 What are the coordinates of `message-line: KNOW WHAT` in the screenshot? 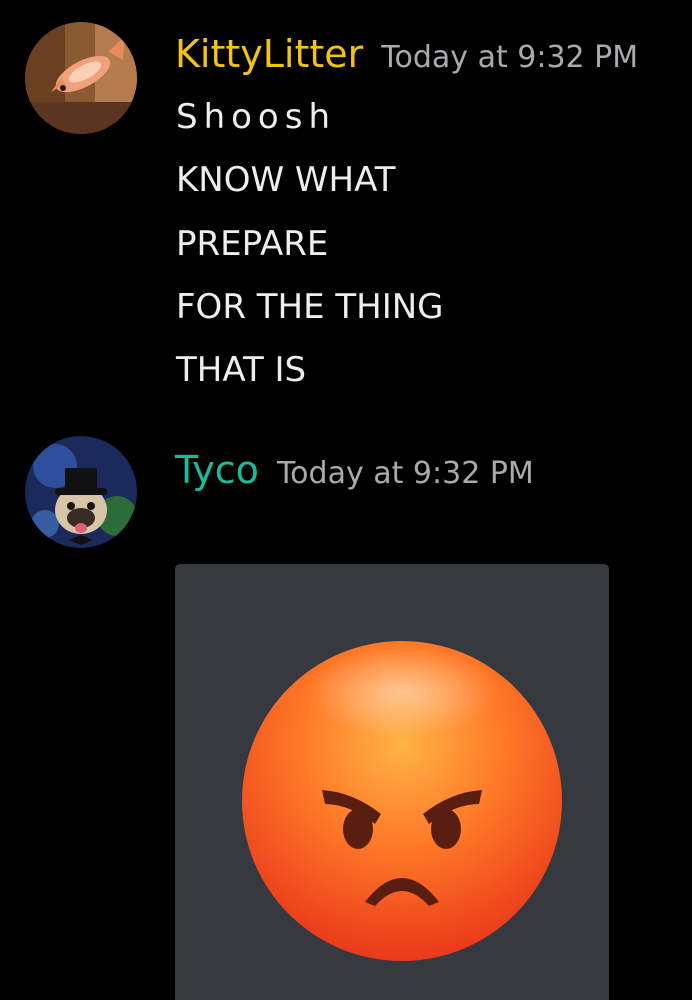 It's located at (286, 180).